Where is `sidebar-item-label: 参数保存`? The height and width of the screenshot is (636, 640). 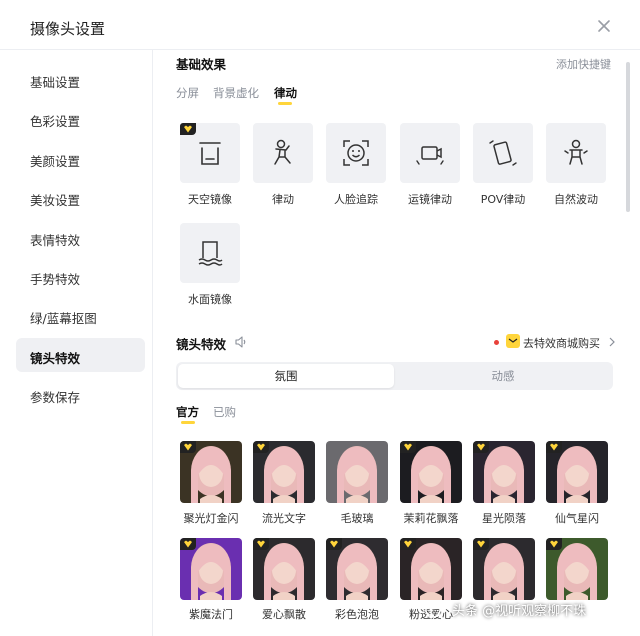
sidebar-item-label: 参数保存 is located at coordinates (55, 397).